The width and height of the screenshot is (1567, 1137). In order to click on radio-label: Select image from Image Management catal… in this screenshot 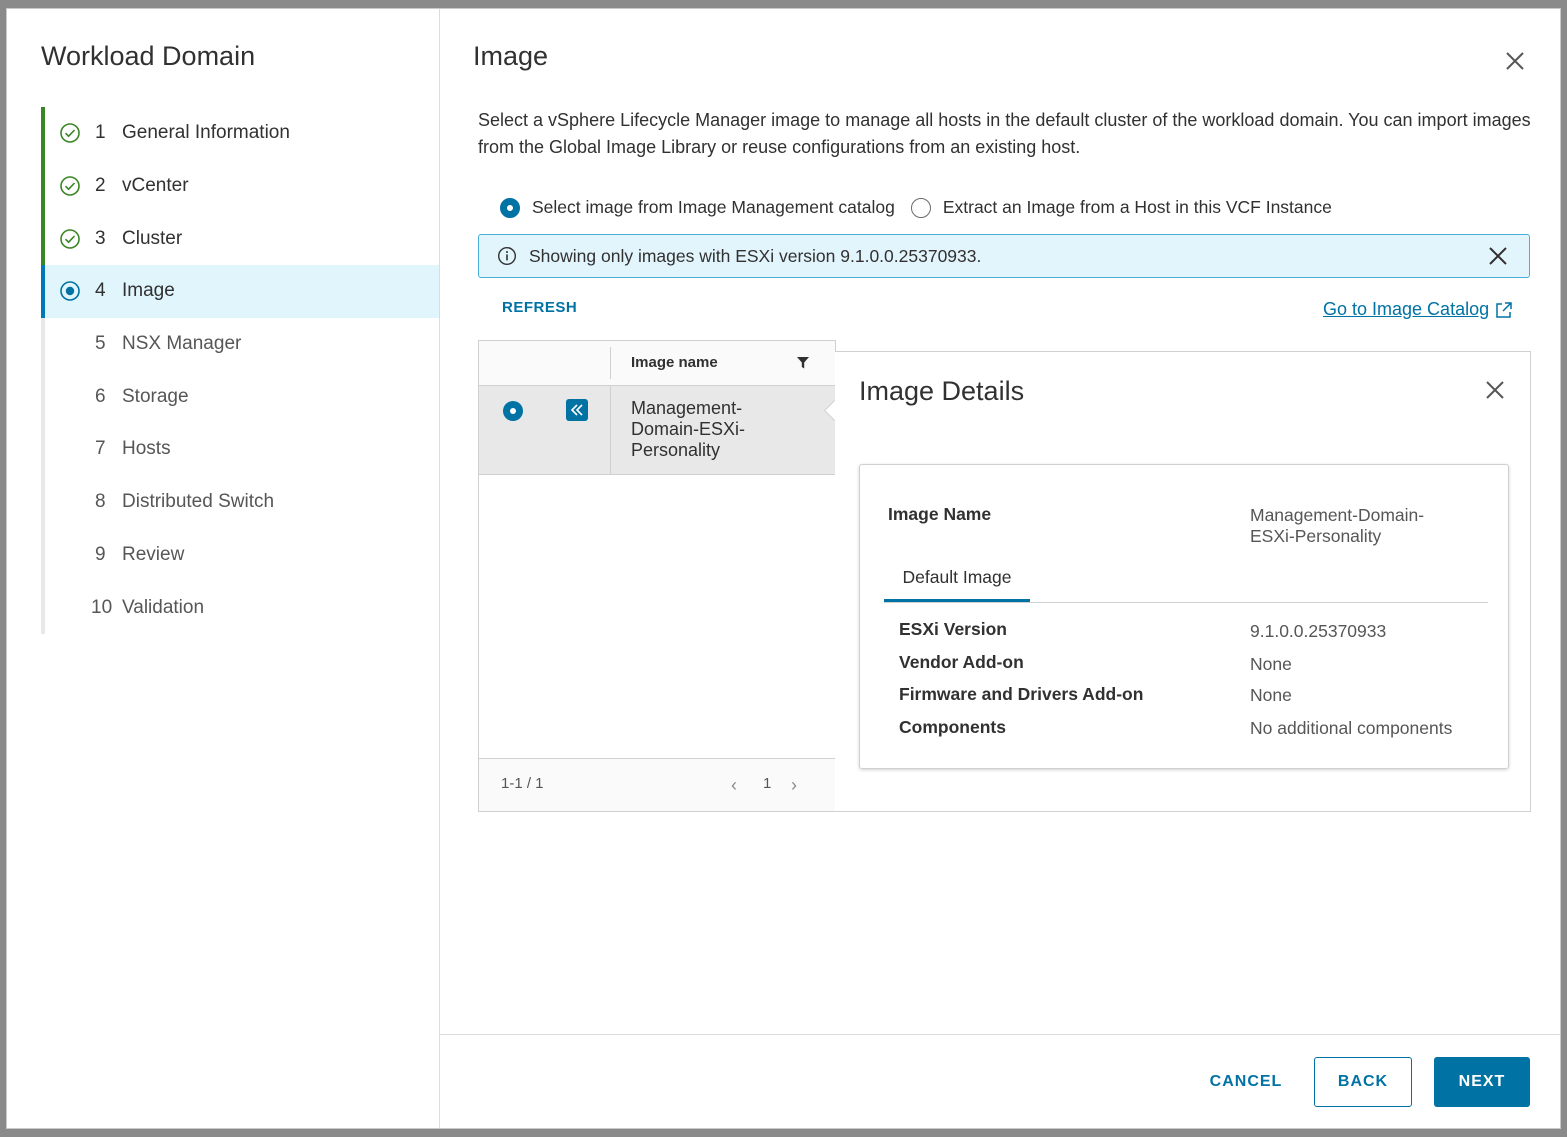, I will do `click(713, 207)`.